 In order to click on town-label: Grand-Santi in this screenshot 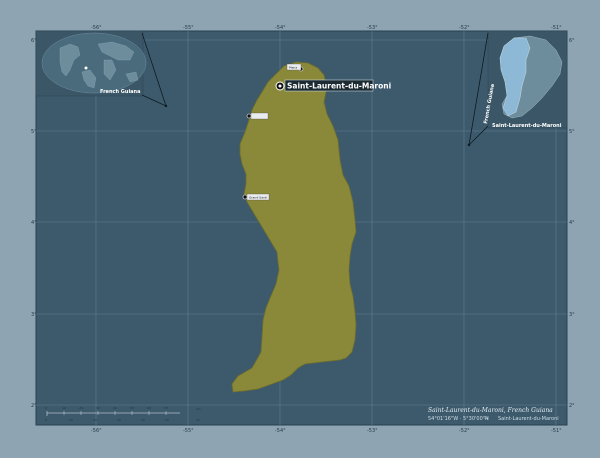, I will do `click(258, 198)`.